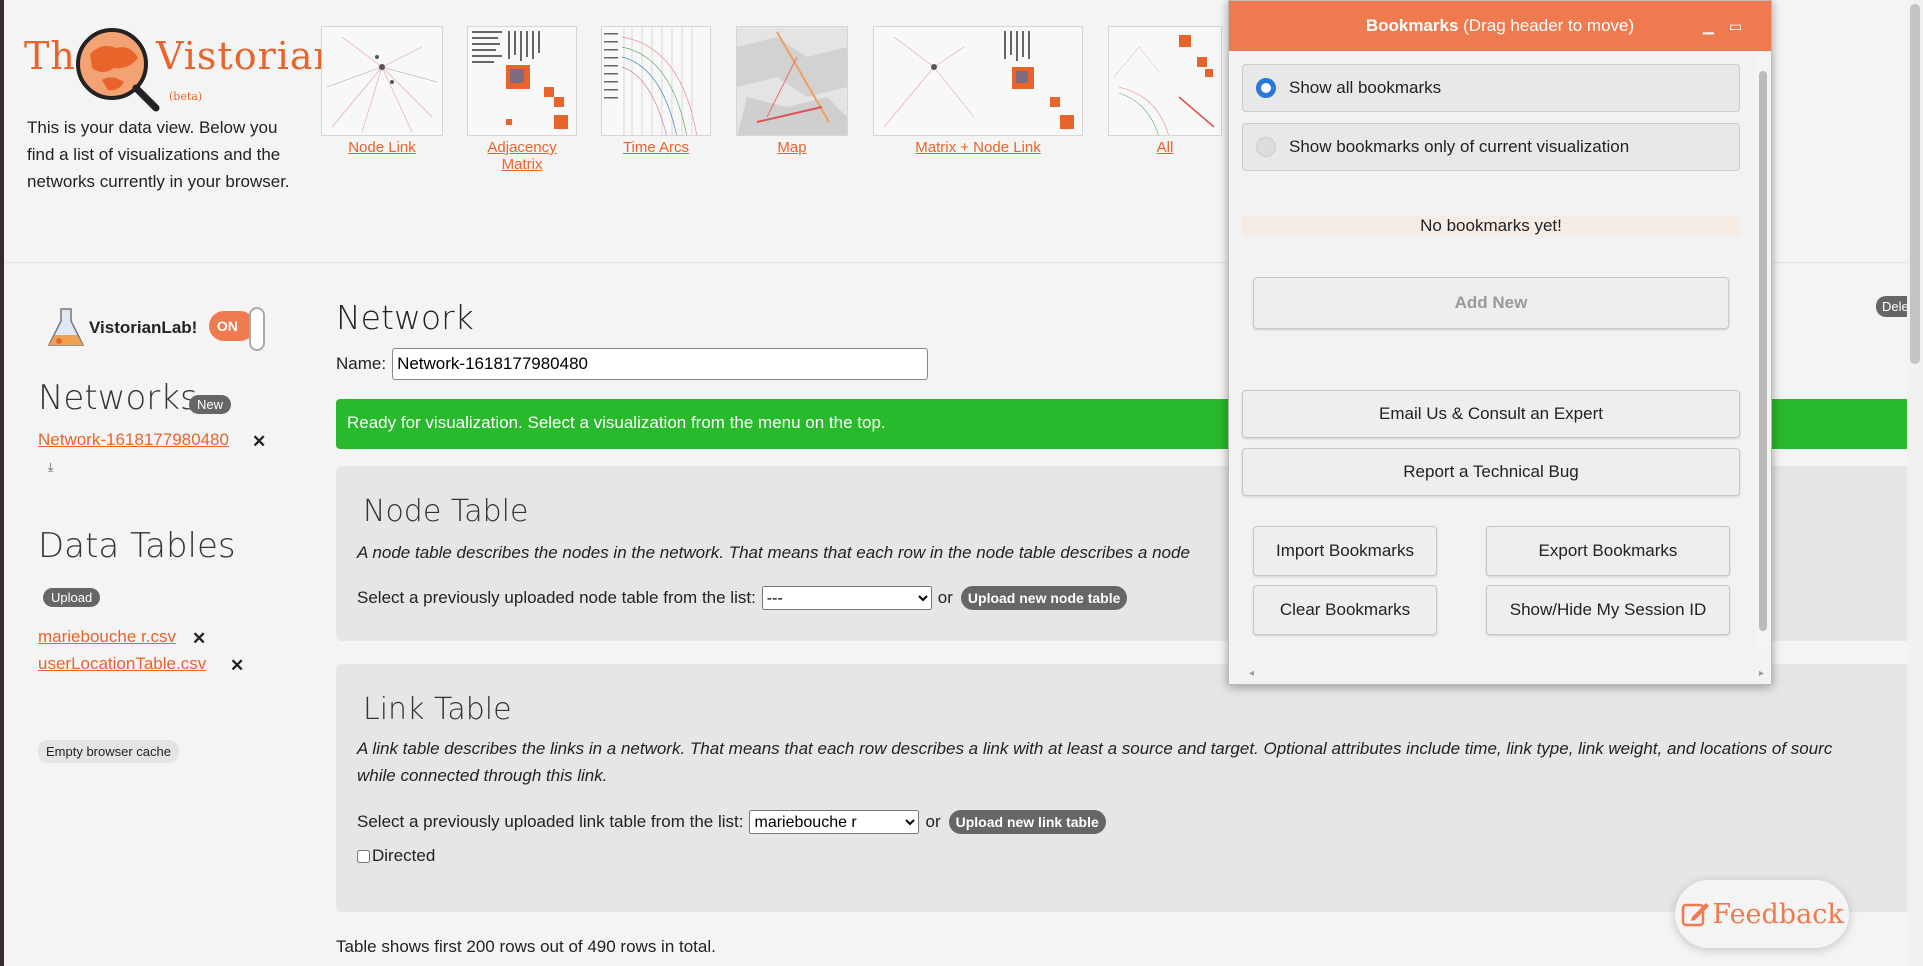 Image resolution: width=1923 pixels, height=966 pixels. I want to click on network-name-row: Name:, so click(632, 364).